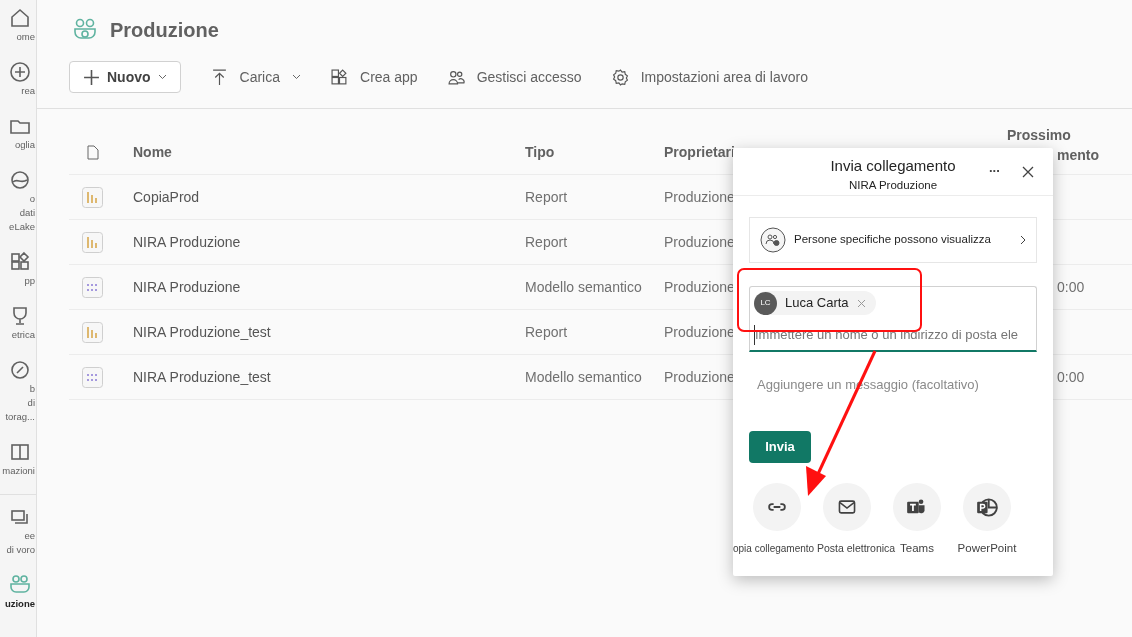 This screenshot has height=637, width=1132. What do you see at coordinates (774, 549) in the screenshot?
I see `share-option-label: opia collegamento` at bounding box center [774, 549].